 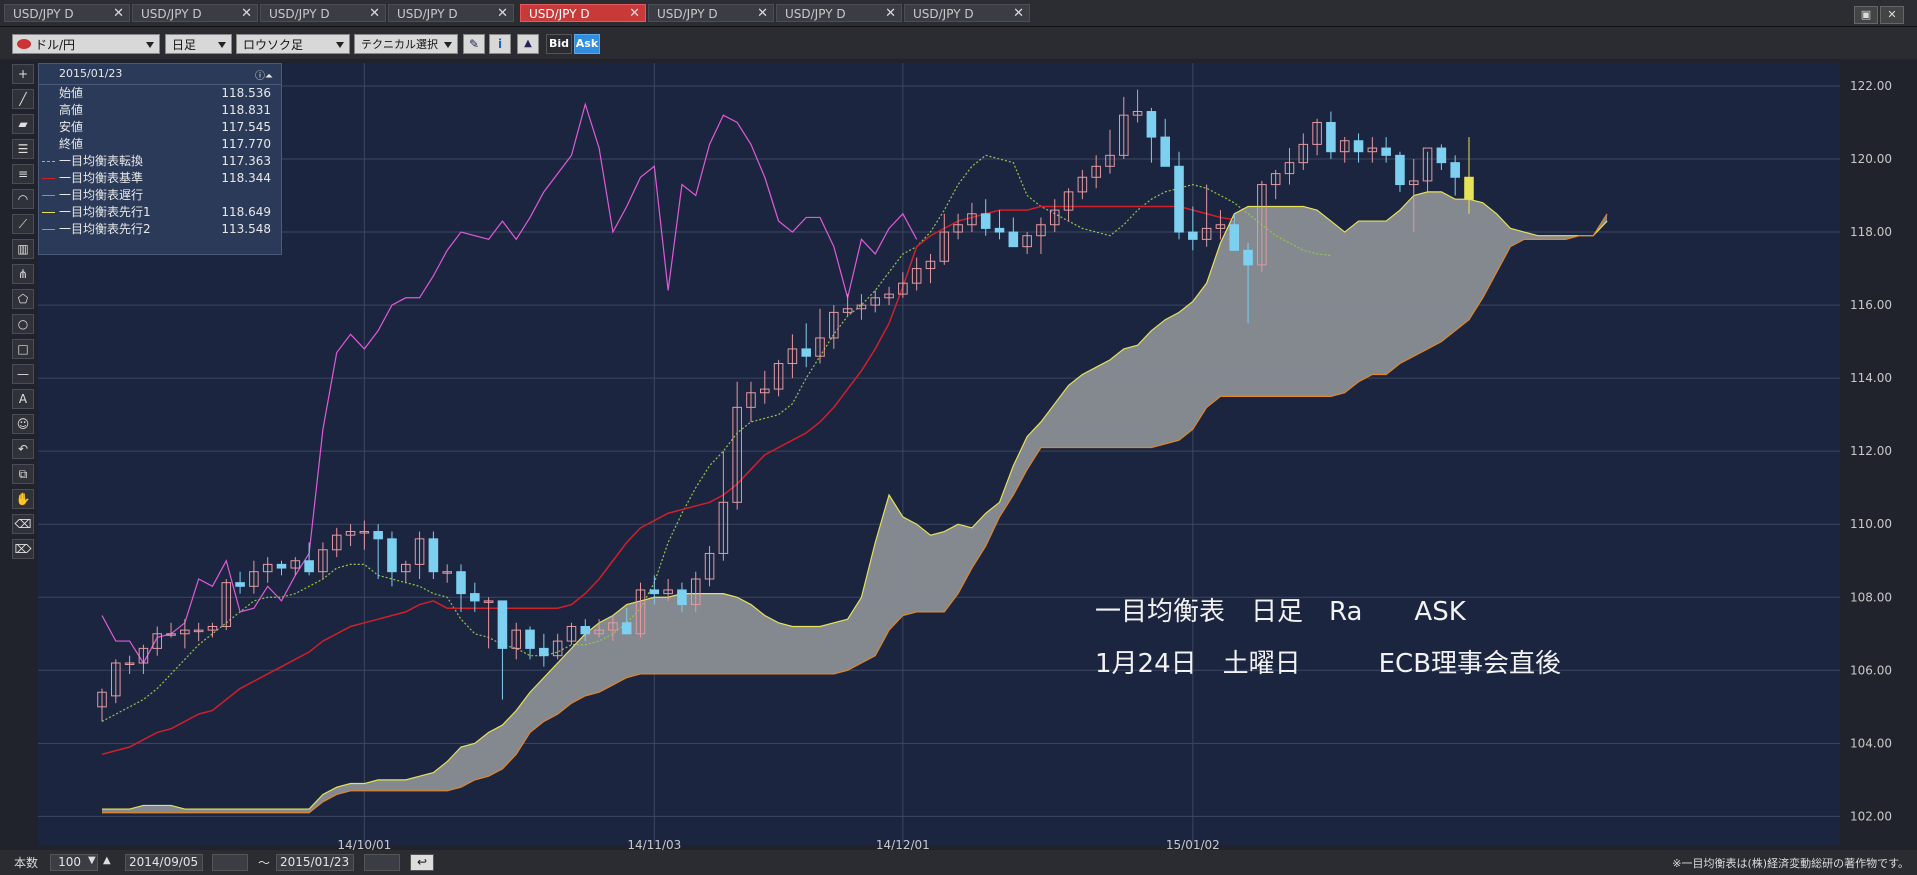 What do you see at coordinates (246, 178) in the screenshot?
I see `info-value: 118.344` at bounding box center [246, 178].